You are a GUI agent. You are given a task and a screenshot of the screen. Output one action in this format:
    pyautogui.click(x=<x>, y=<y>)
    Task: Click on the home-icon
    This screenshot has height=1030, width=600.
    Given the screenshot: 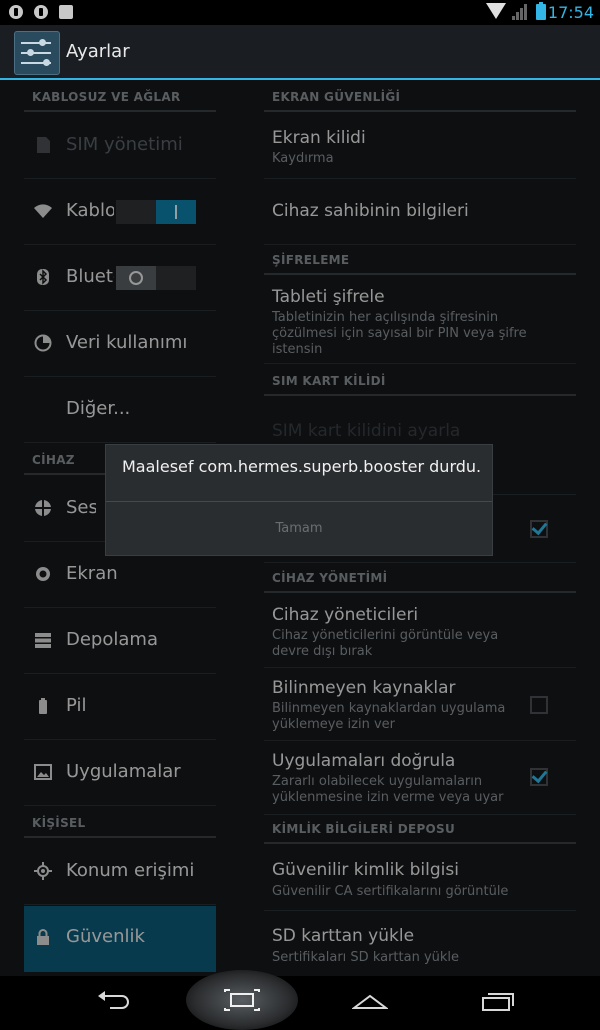 What is the action you would take?
    pyautogui.click(x=370, y=1000)
    